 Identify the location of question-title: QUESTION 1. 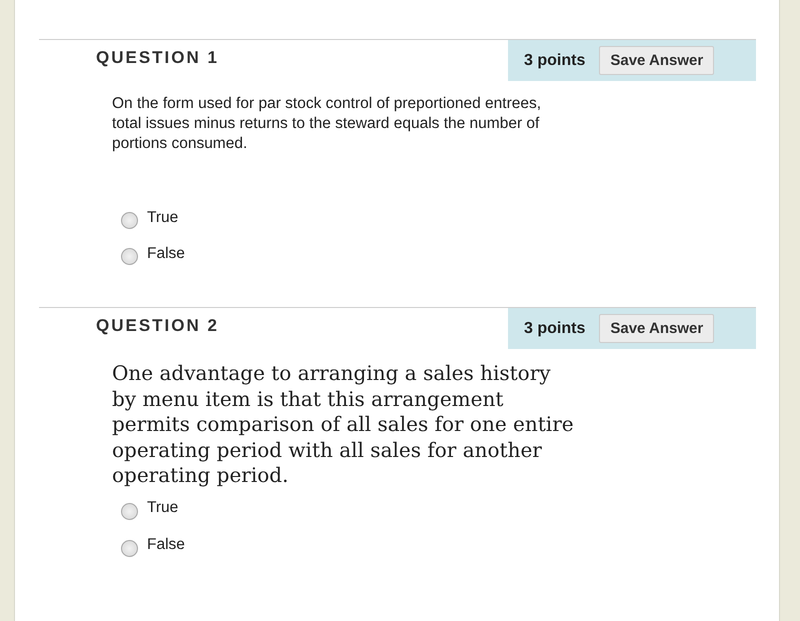
(157, 58).